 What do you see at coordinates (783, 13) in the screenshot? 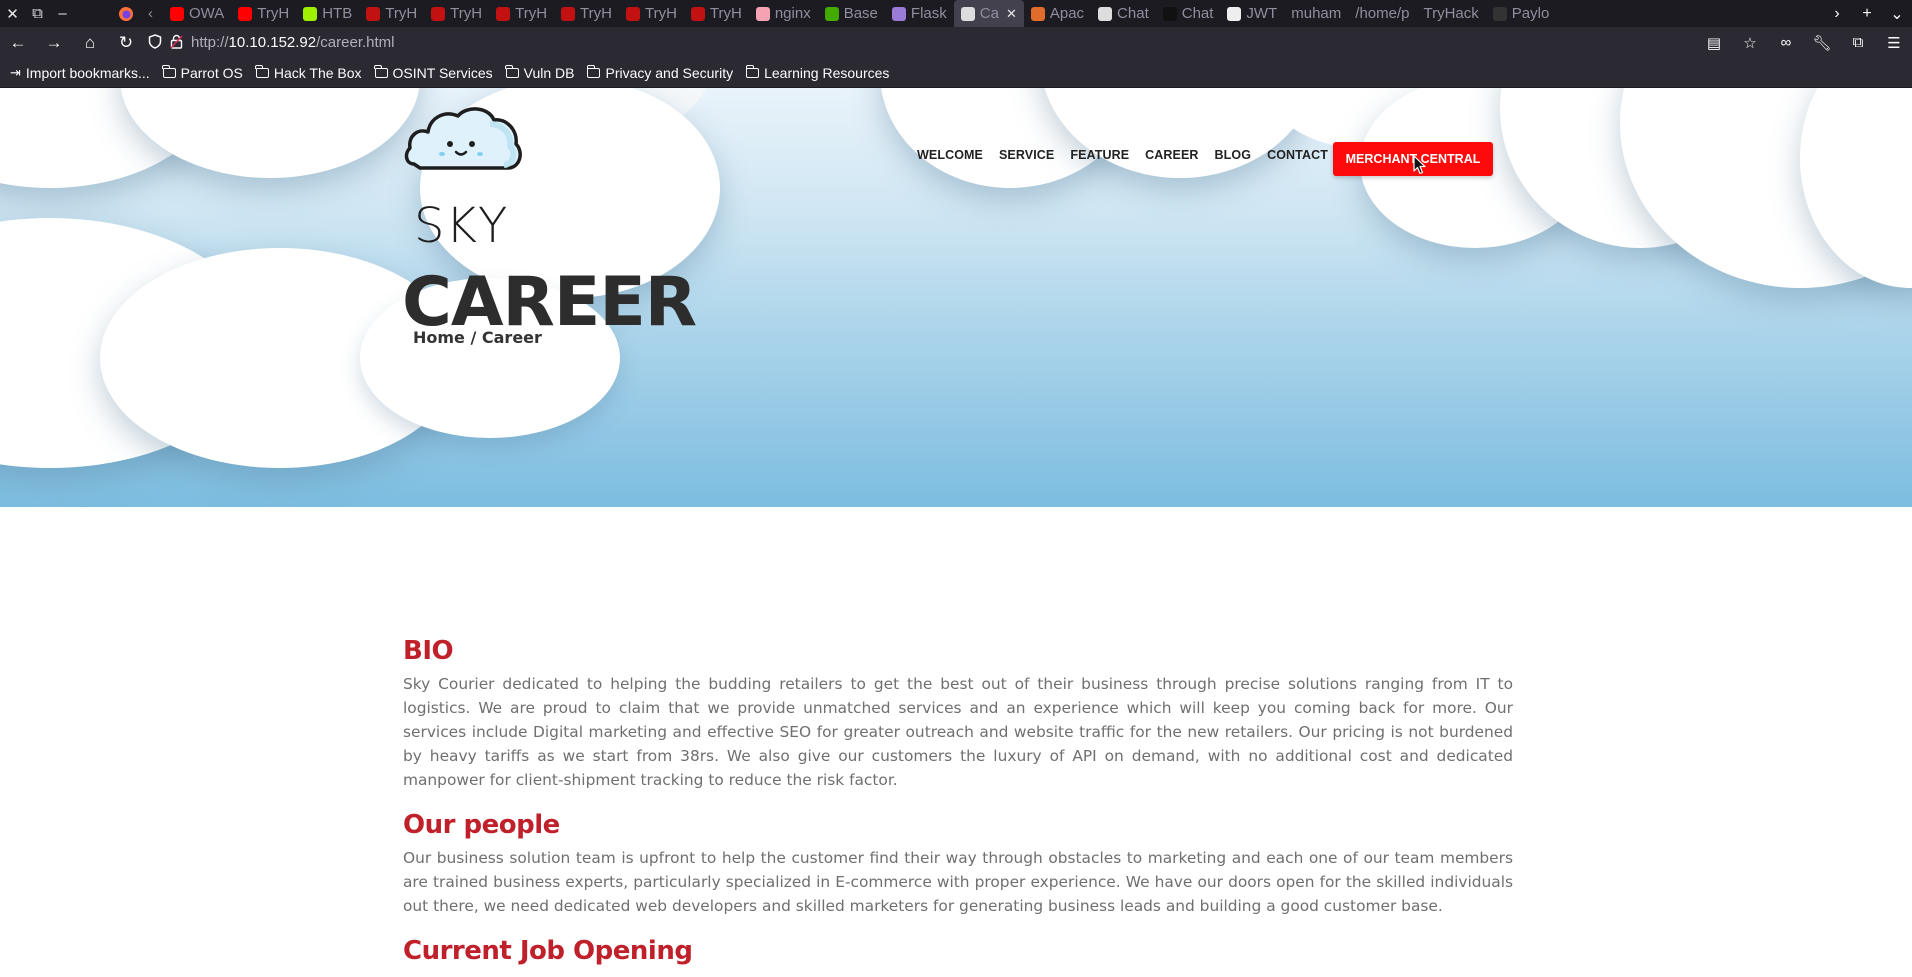
I see `browser-tab: nginx` at bounding box center [783, 13].